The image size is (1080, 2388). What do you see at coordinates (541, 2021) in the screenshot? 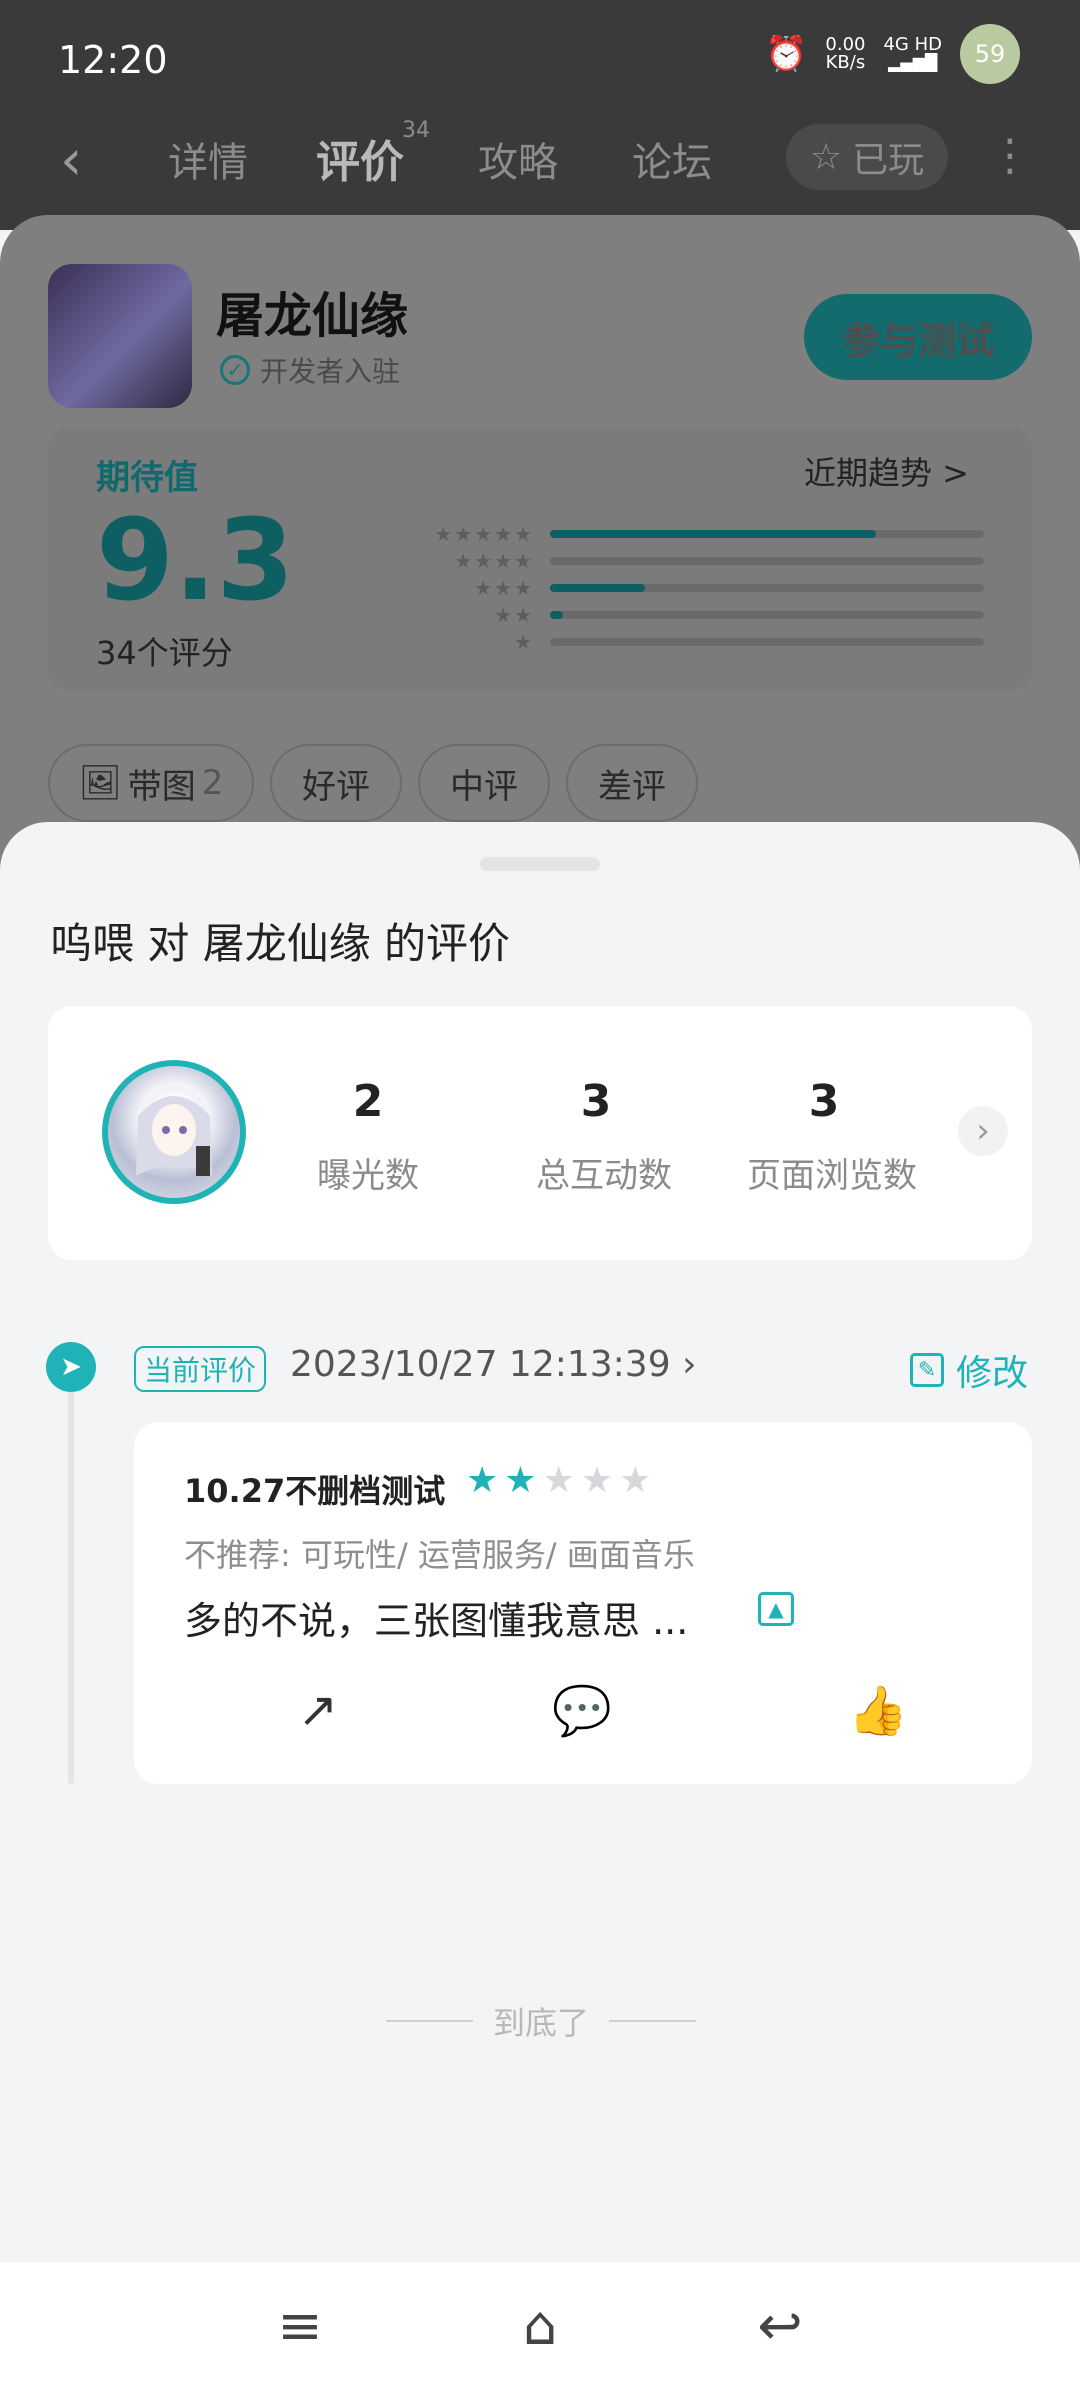
I see `end-of-list: 到底了` at bounding box center [541, 2021].